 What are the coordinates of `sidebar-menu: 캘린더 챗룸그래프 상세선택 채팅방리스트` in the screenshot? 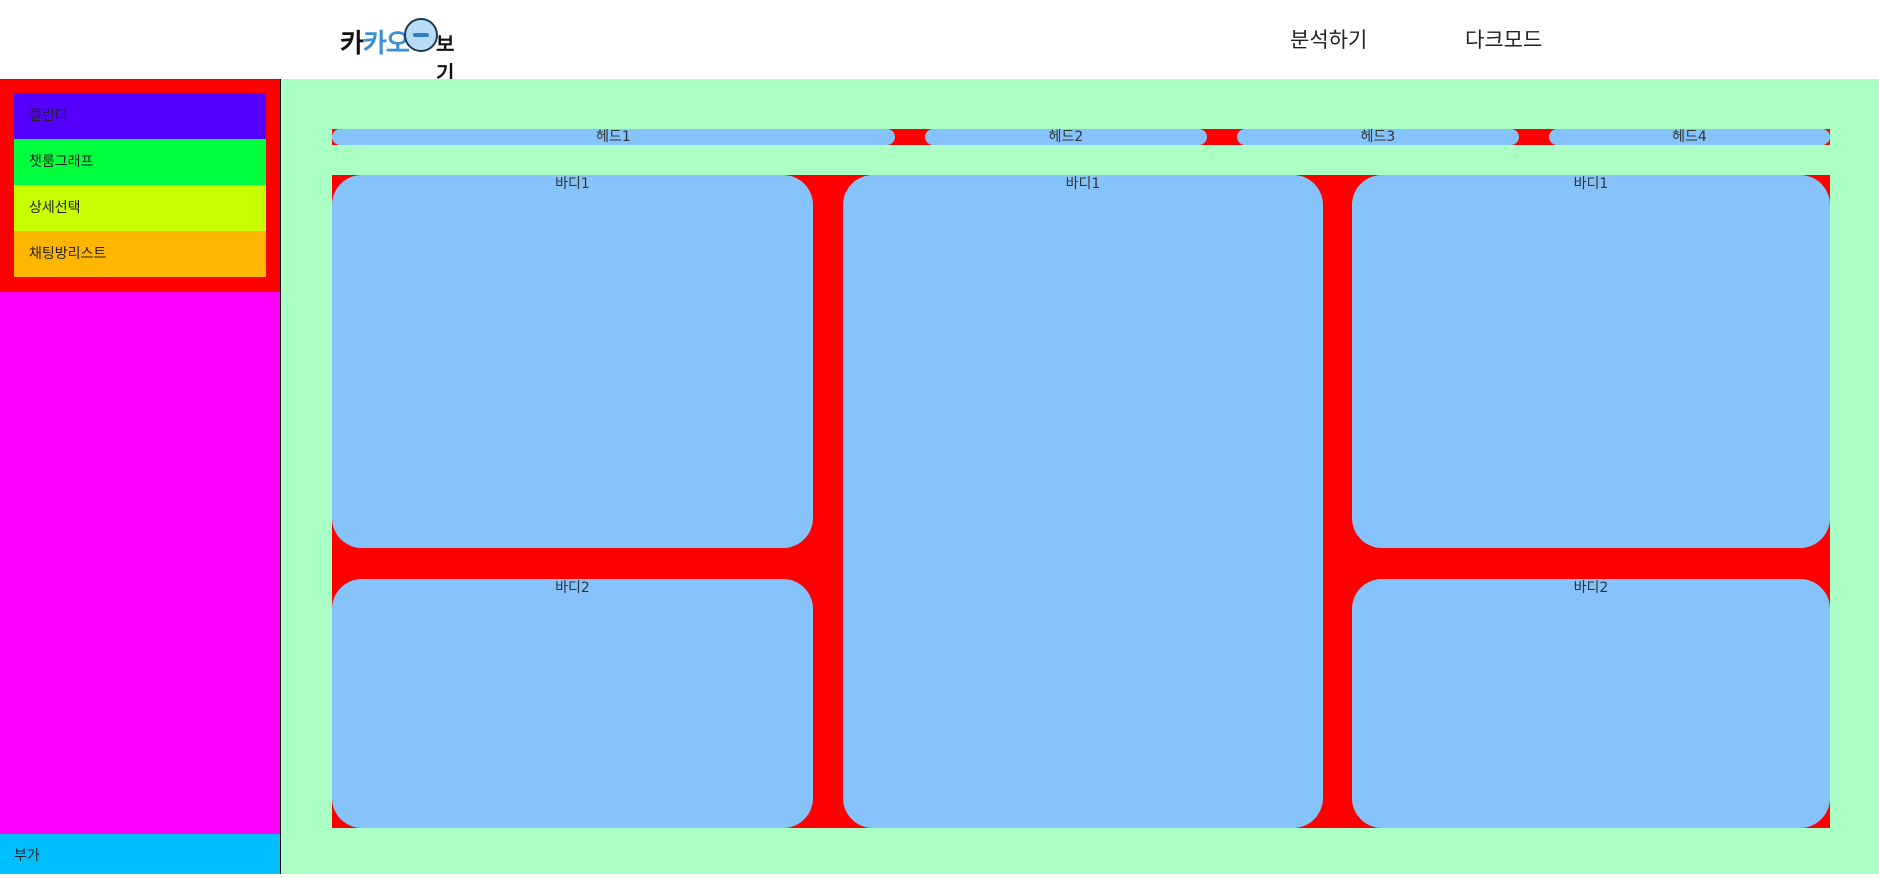 It's located at (140, 185).